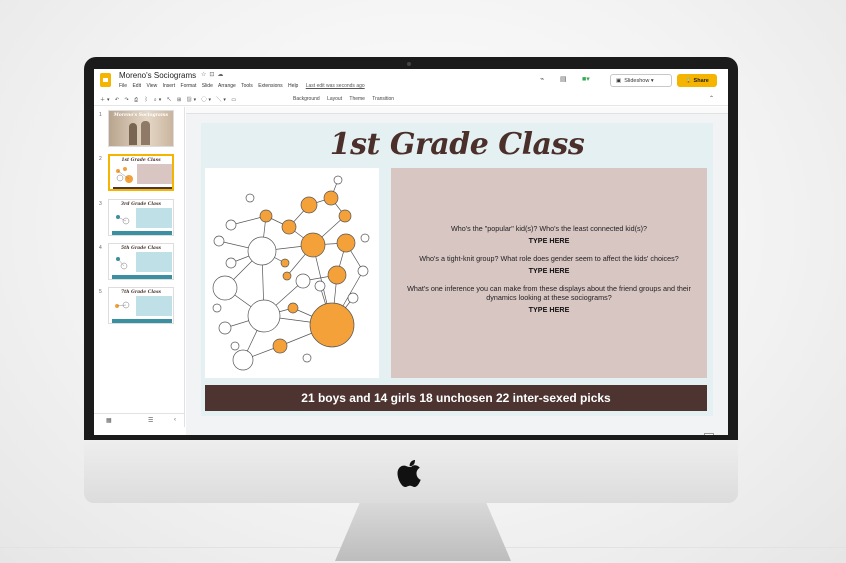 This screenshot has height=563, width=846. I want to click on activity-icon: ⌁, so click(542, 79).